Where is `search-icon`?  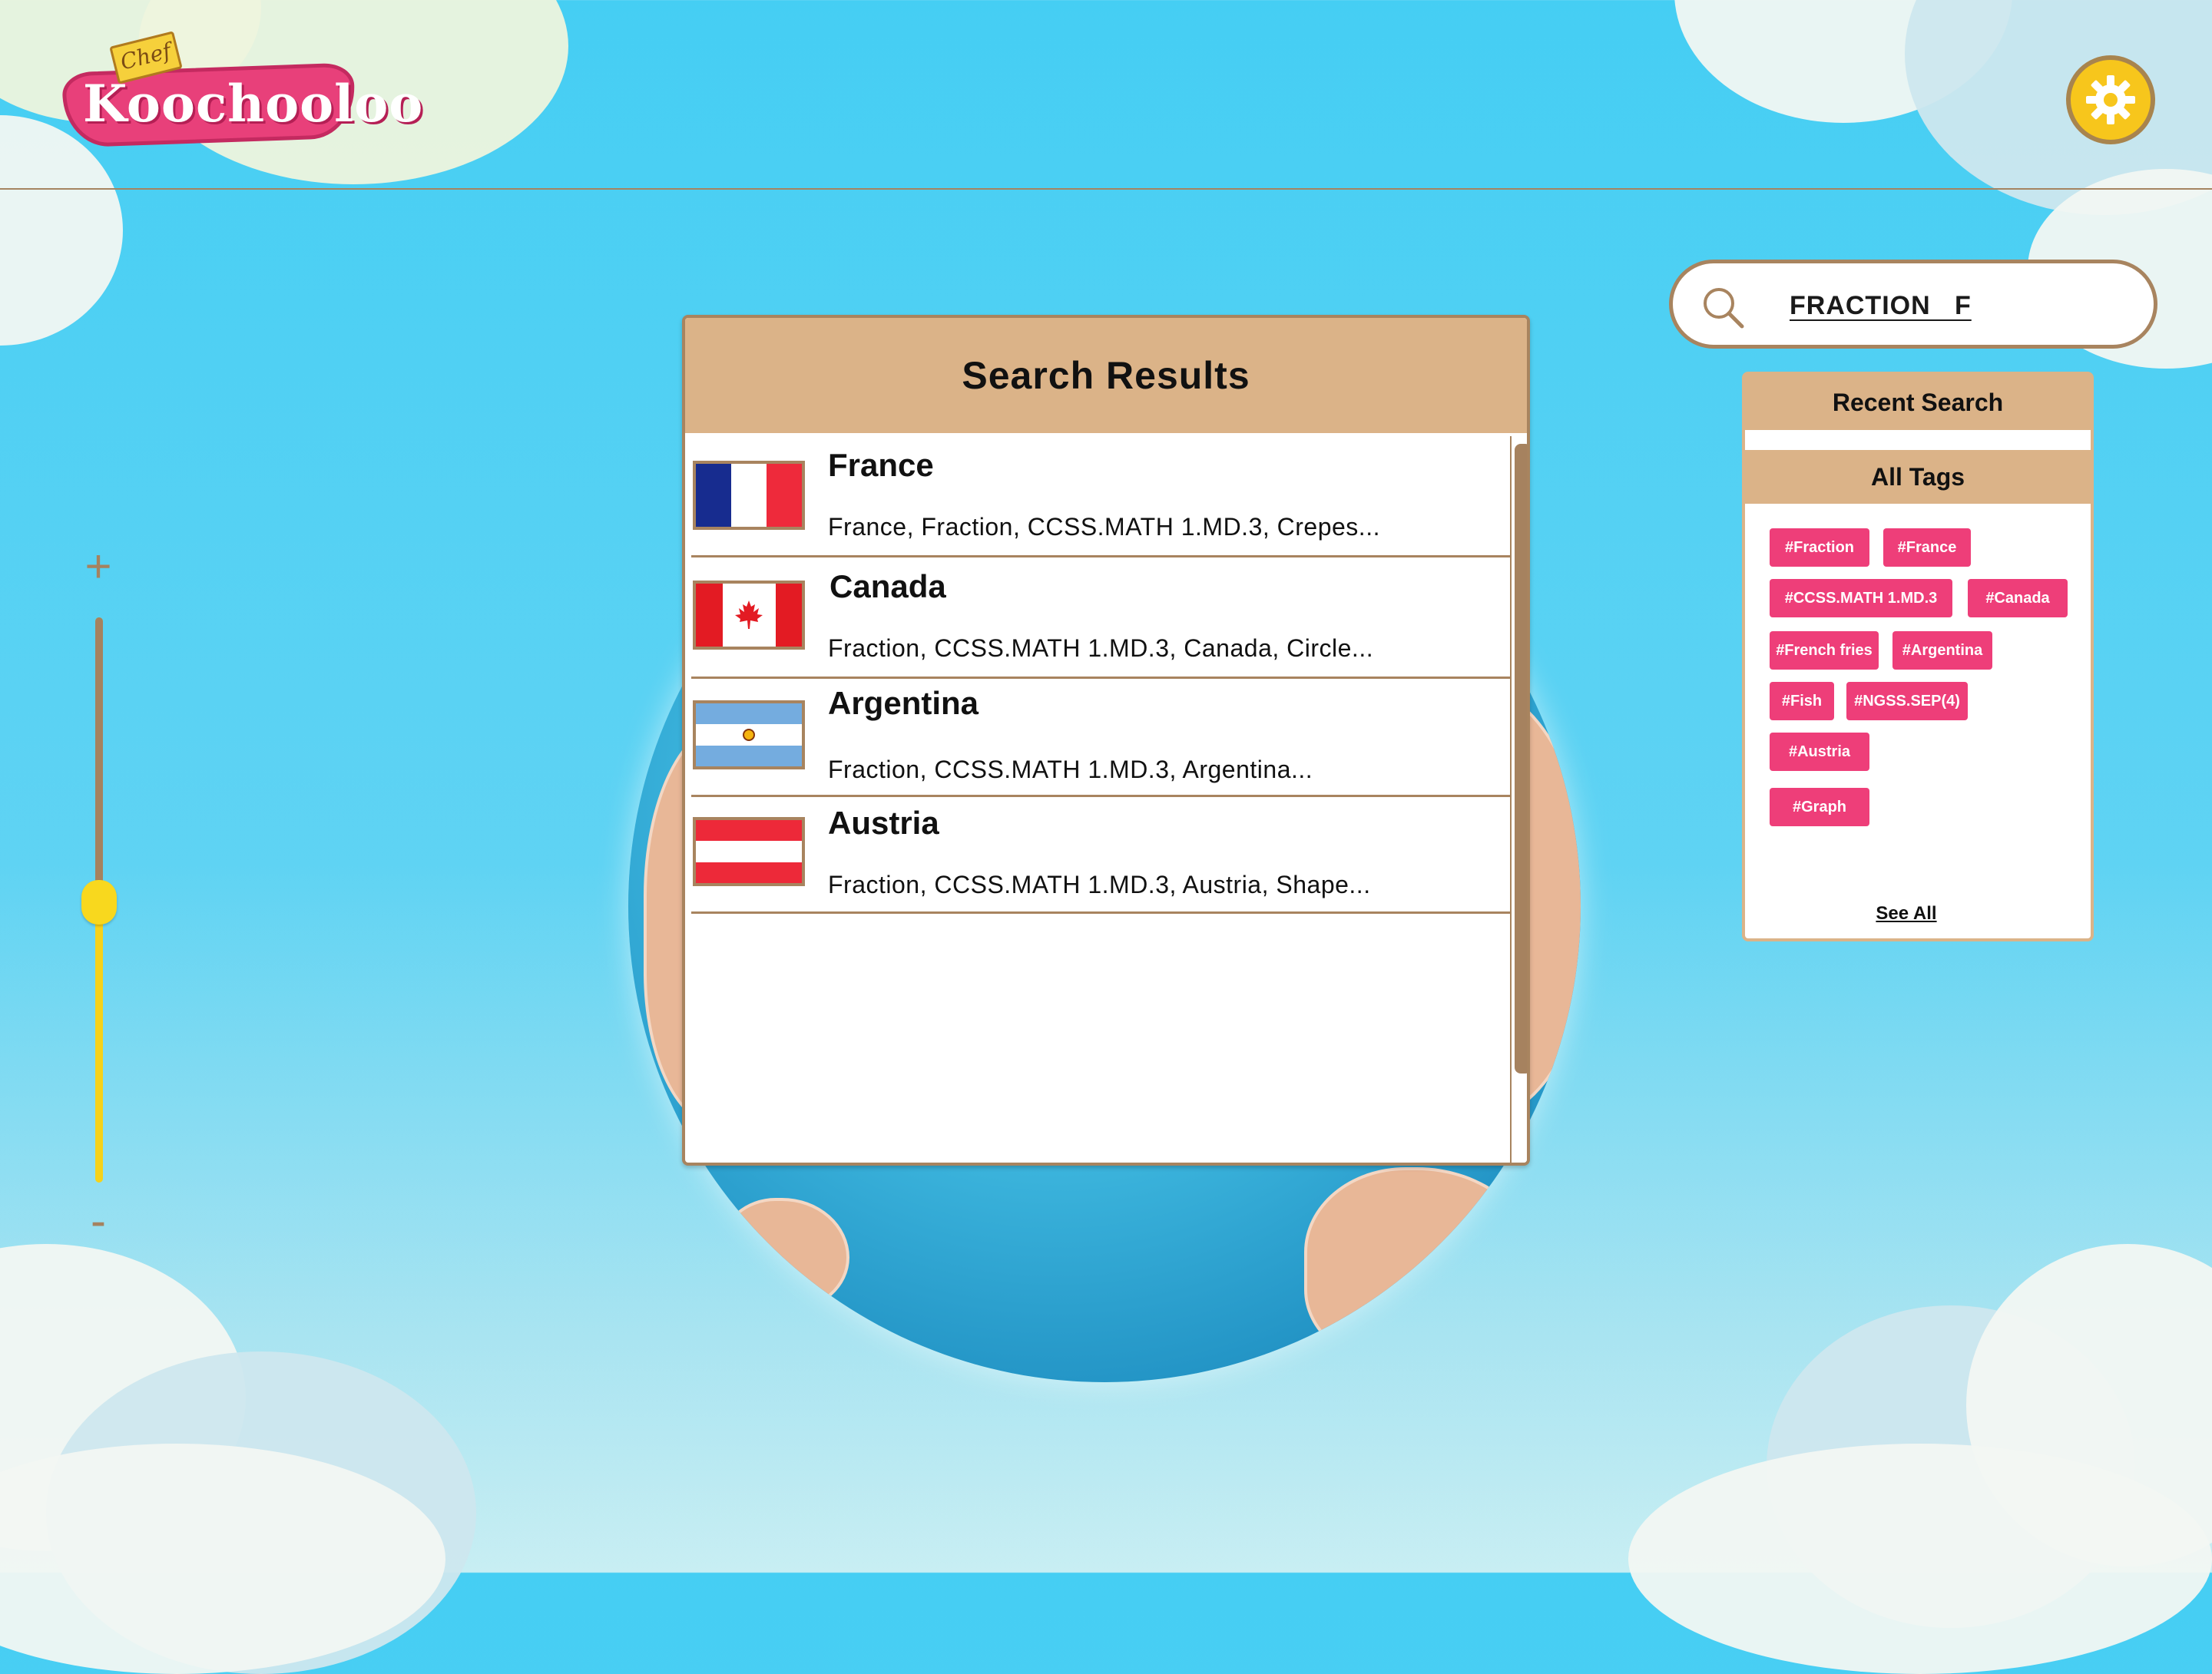 search-icon is located at coordinates (1724, 308).